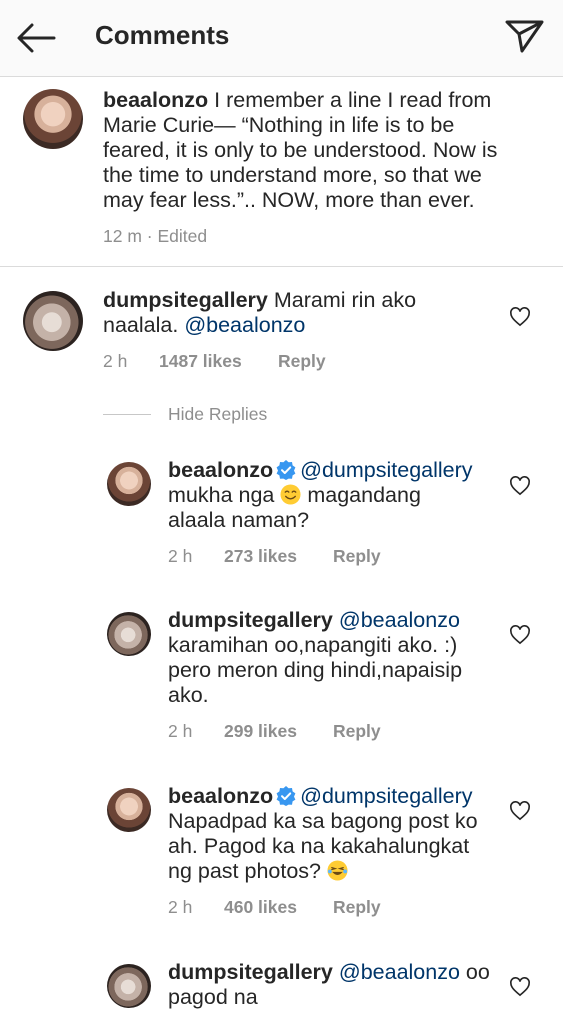 The image size is (563, 1024). Describe the element at coordinates (318, 731) in the screenshot. I see `reply-meta: 2 h 299 likes Reply` at that location.